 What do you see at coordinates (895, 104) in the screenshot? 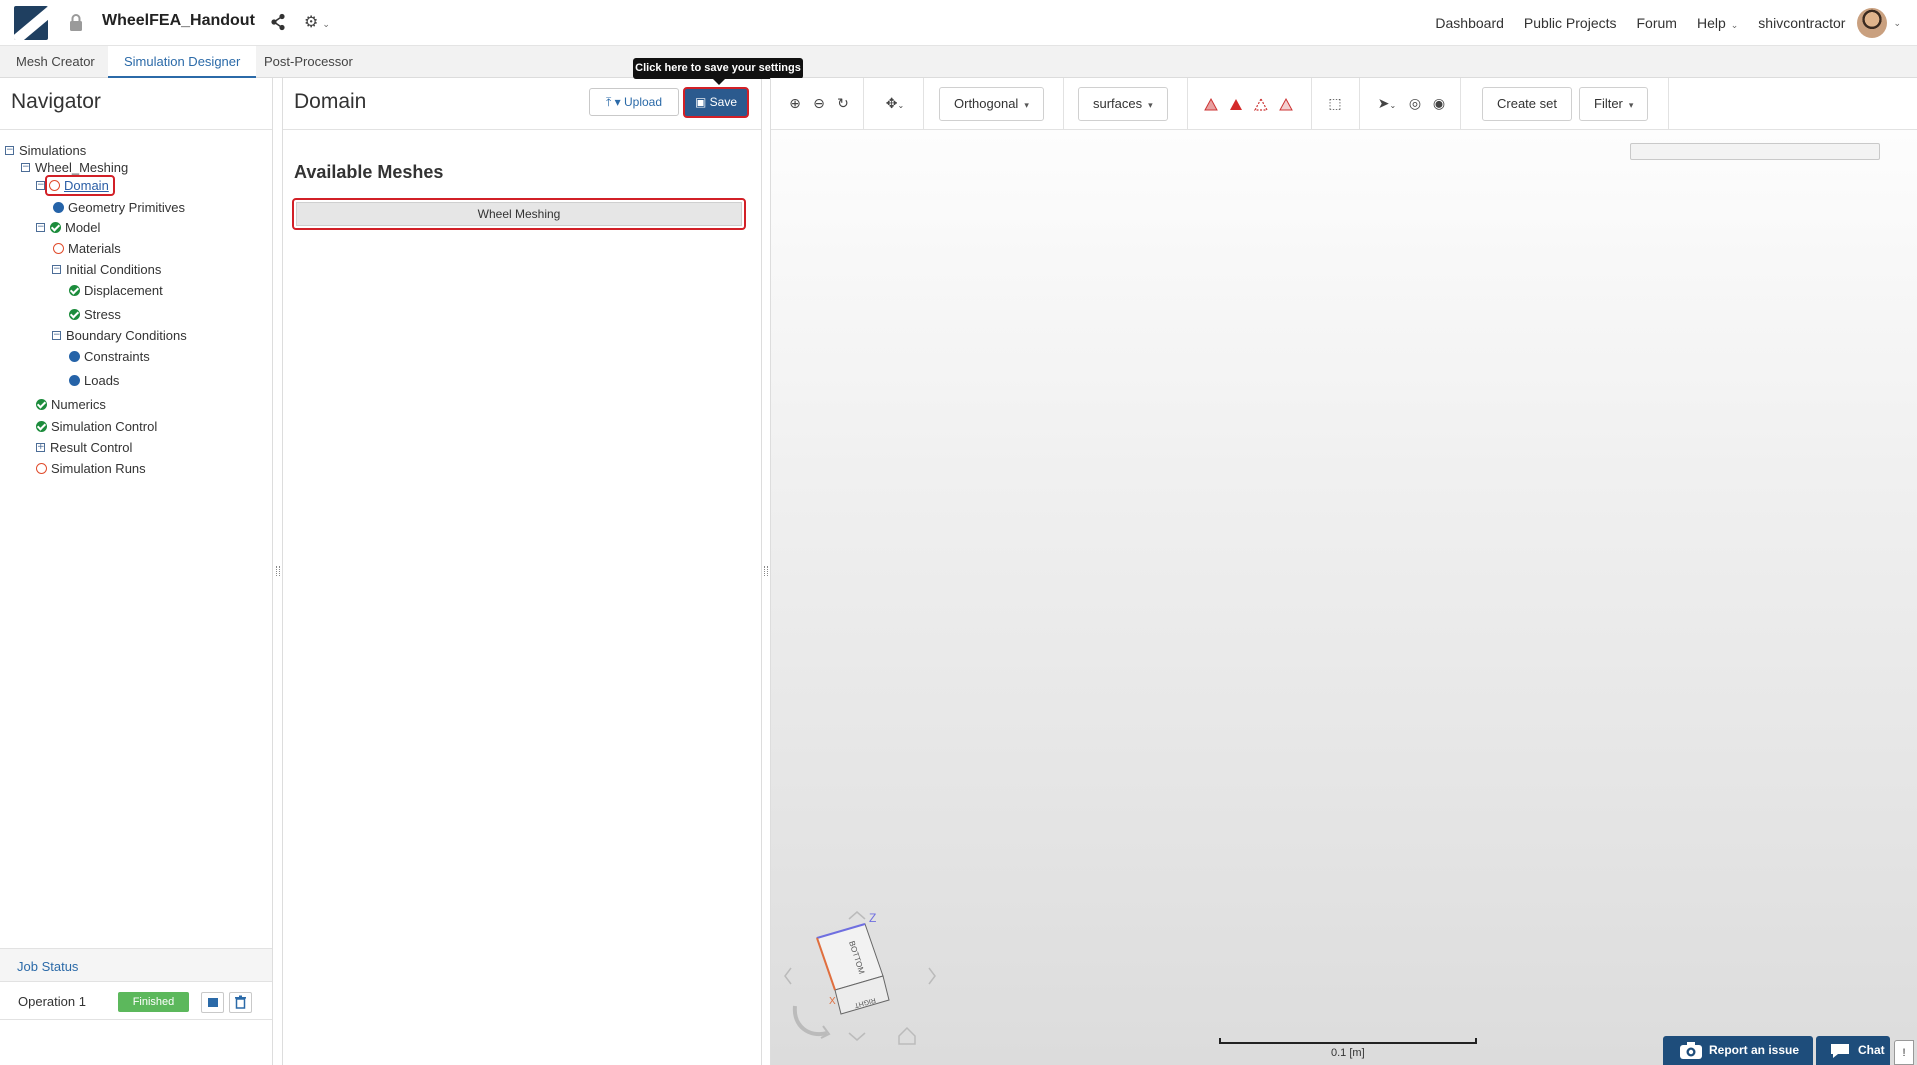
I see `pan-move-icon: ✥⌄` at bounding box center [895, 104].